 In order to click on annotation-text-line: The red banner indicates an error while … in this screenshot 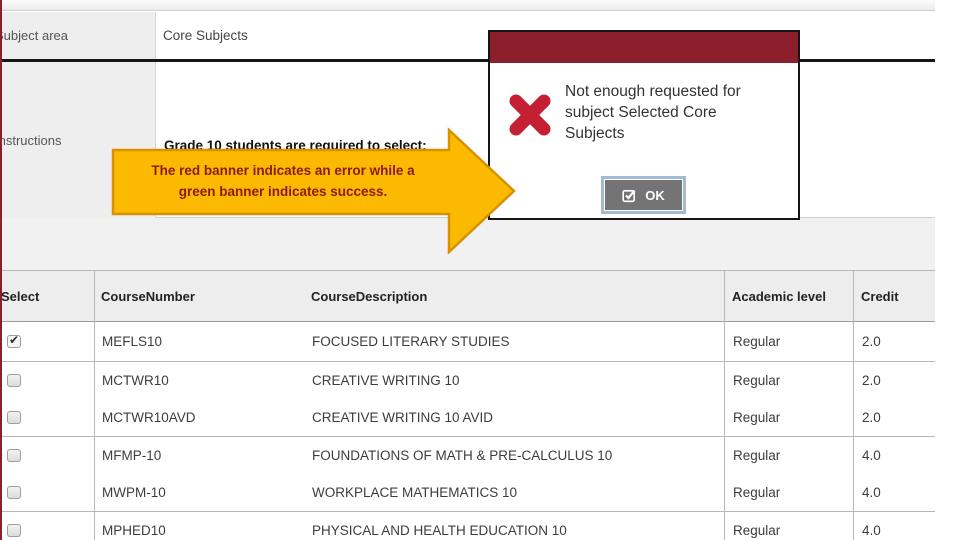, I will do `click(283, 170)`.